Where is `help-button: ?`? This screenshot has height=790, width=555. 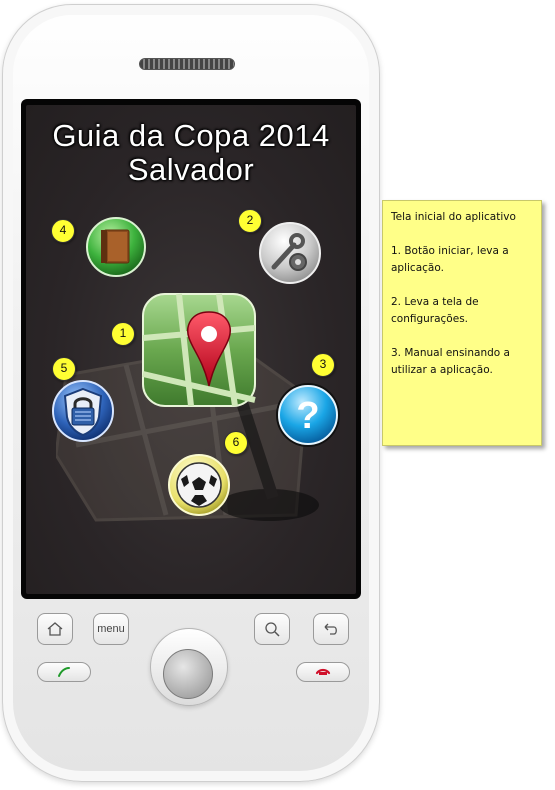
help-button: ? is located at coordinates (308, 415).